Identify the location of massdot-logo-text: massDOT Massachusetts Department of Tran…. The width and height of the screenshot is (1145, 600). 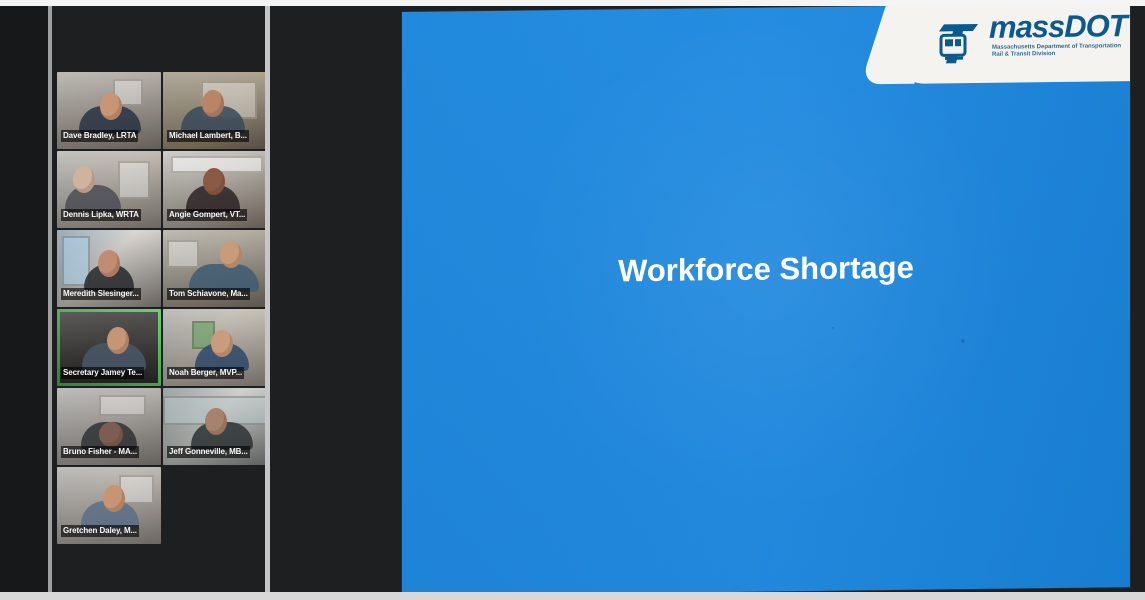
(1058, 33).